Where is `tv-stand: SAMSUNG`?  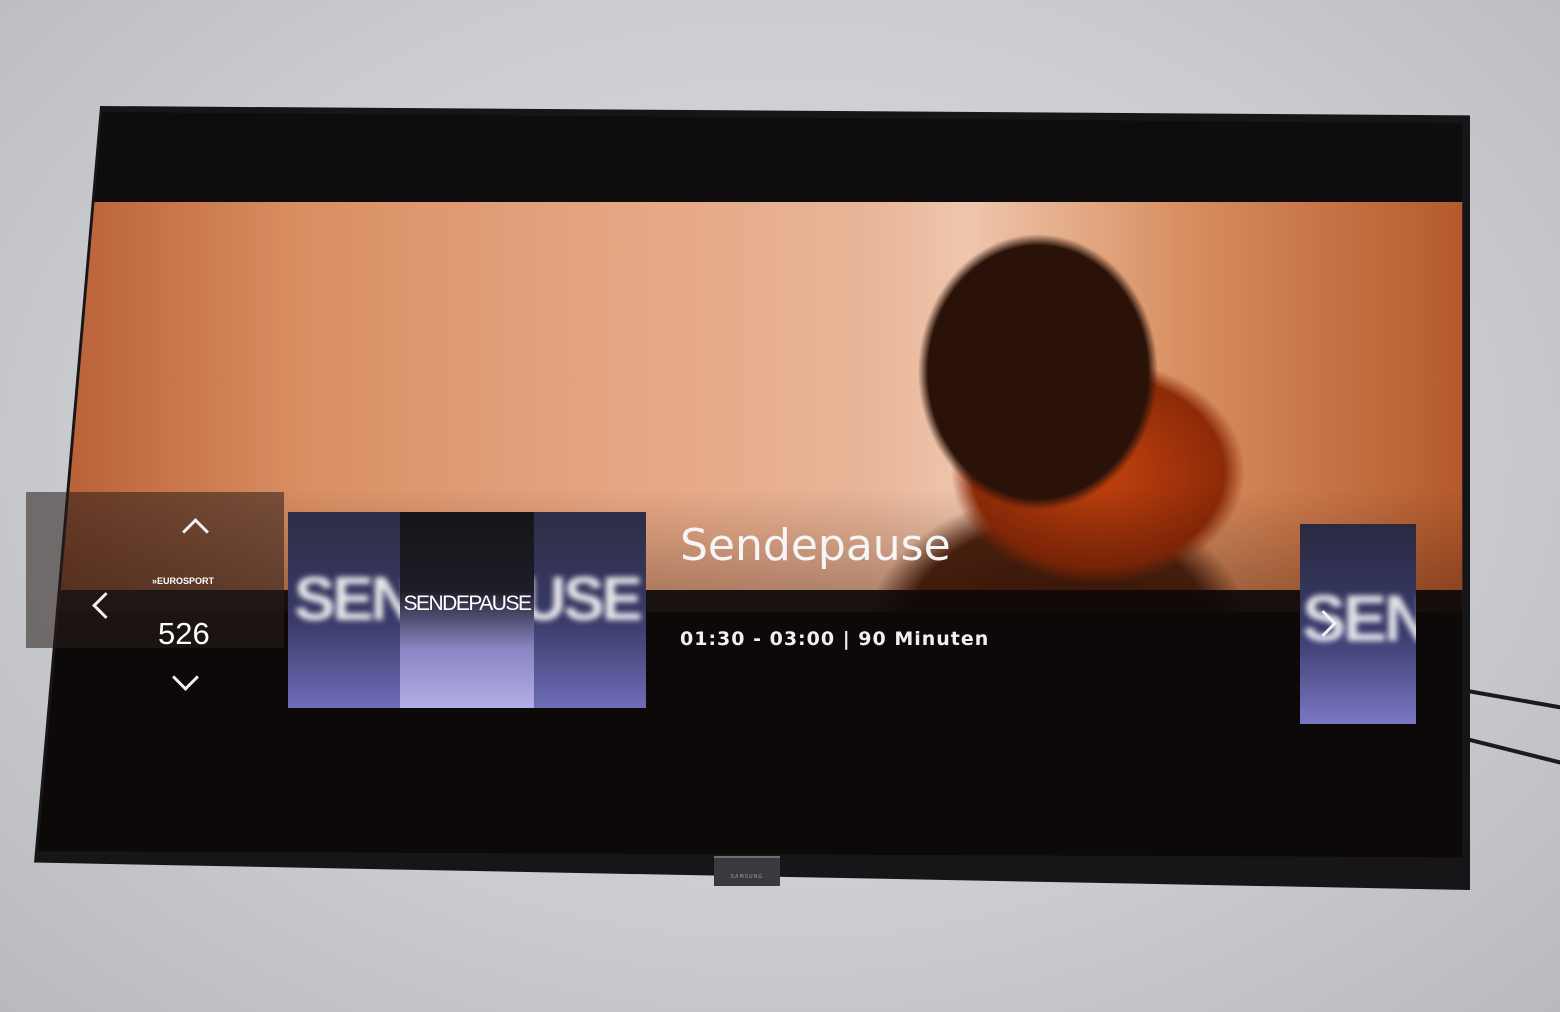 tv-stand: SAMSUNG is located at coordinates (747, 871).